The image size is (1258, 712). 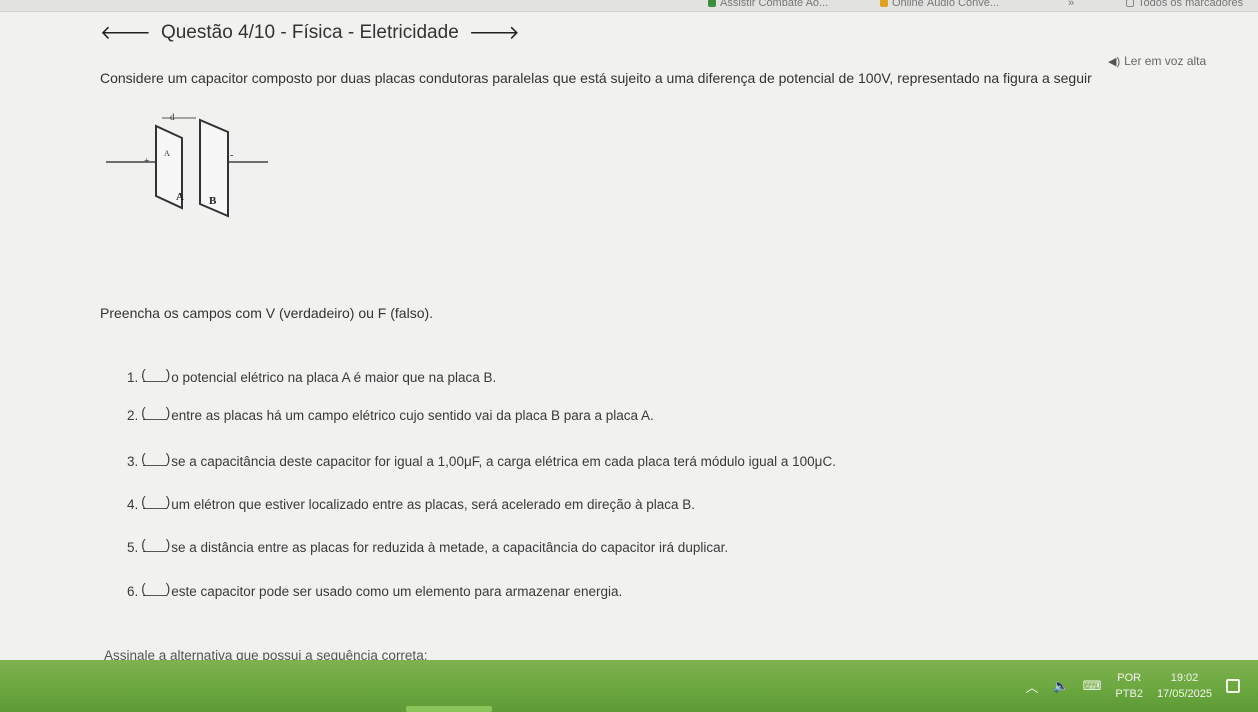 I want to click on notification-icon, so click(x=1233, y=686).